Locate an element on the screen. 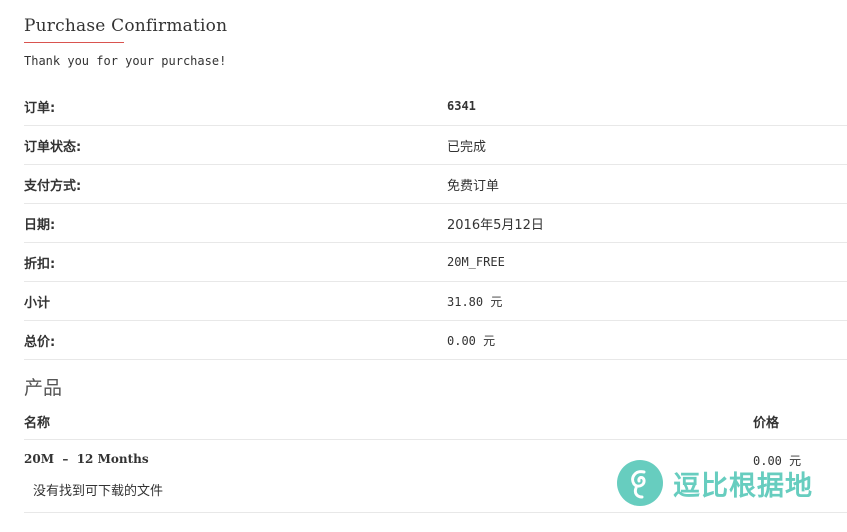 The height and width of the screenshot is (532, 847). summary-row-payment: 支付方式: 免费订单 is located at coordinates (435, 184).